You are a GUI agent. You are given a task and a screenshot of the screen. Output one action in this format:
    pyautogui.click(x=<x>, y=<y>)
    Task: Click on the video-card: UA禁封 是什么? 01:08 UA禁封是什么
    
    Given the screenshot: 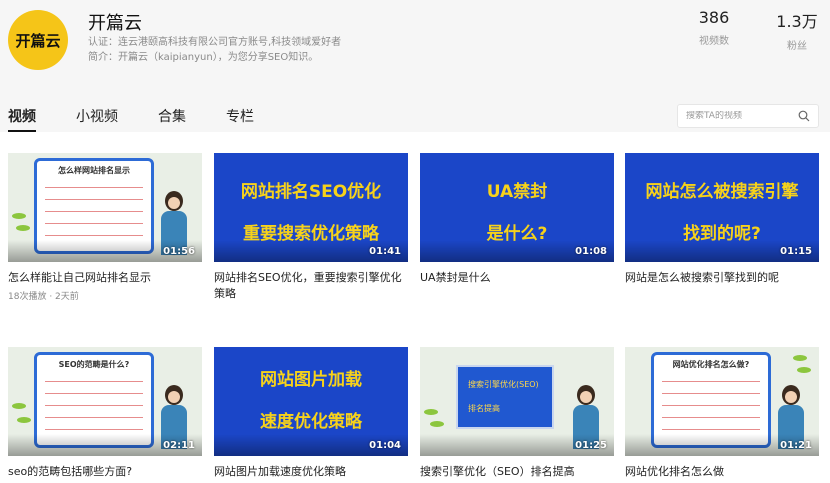 What is the action you would take?
    pyautogui.click(x=517, y=219)
    